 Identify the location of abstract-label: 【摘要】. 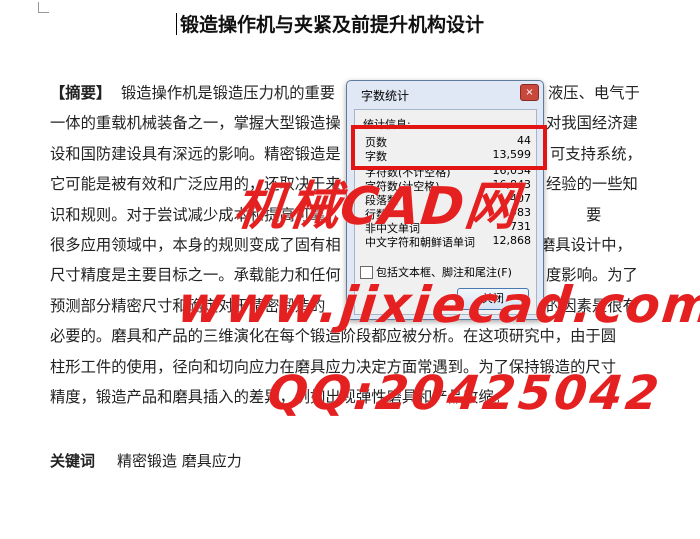
(81, 93).